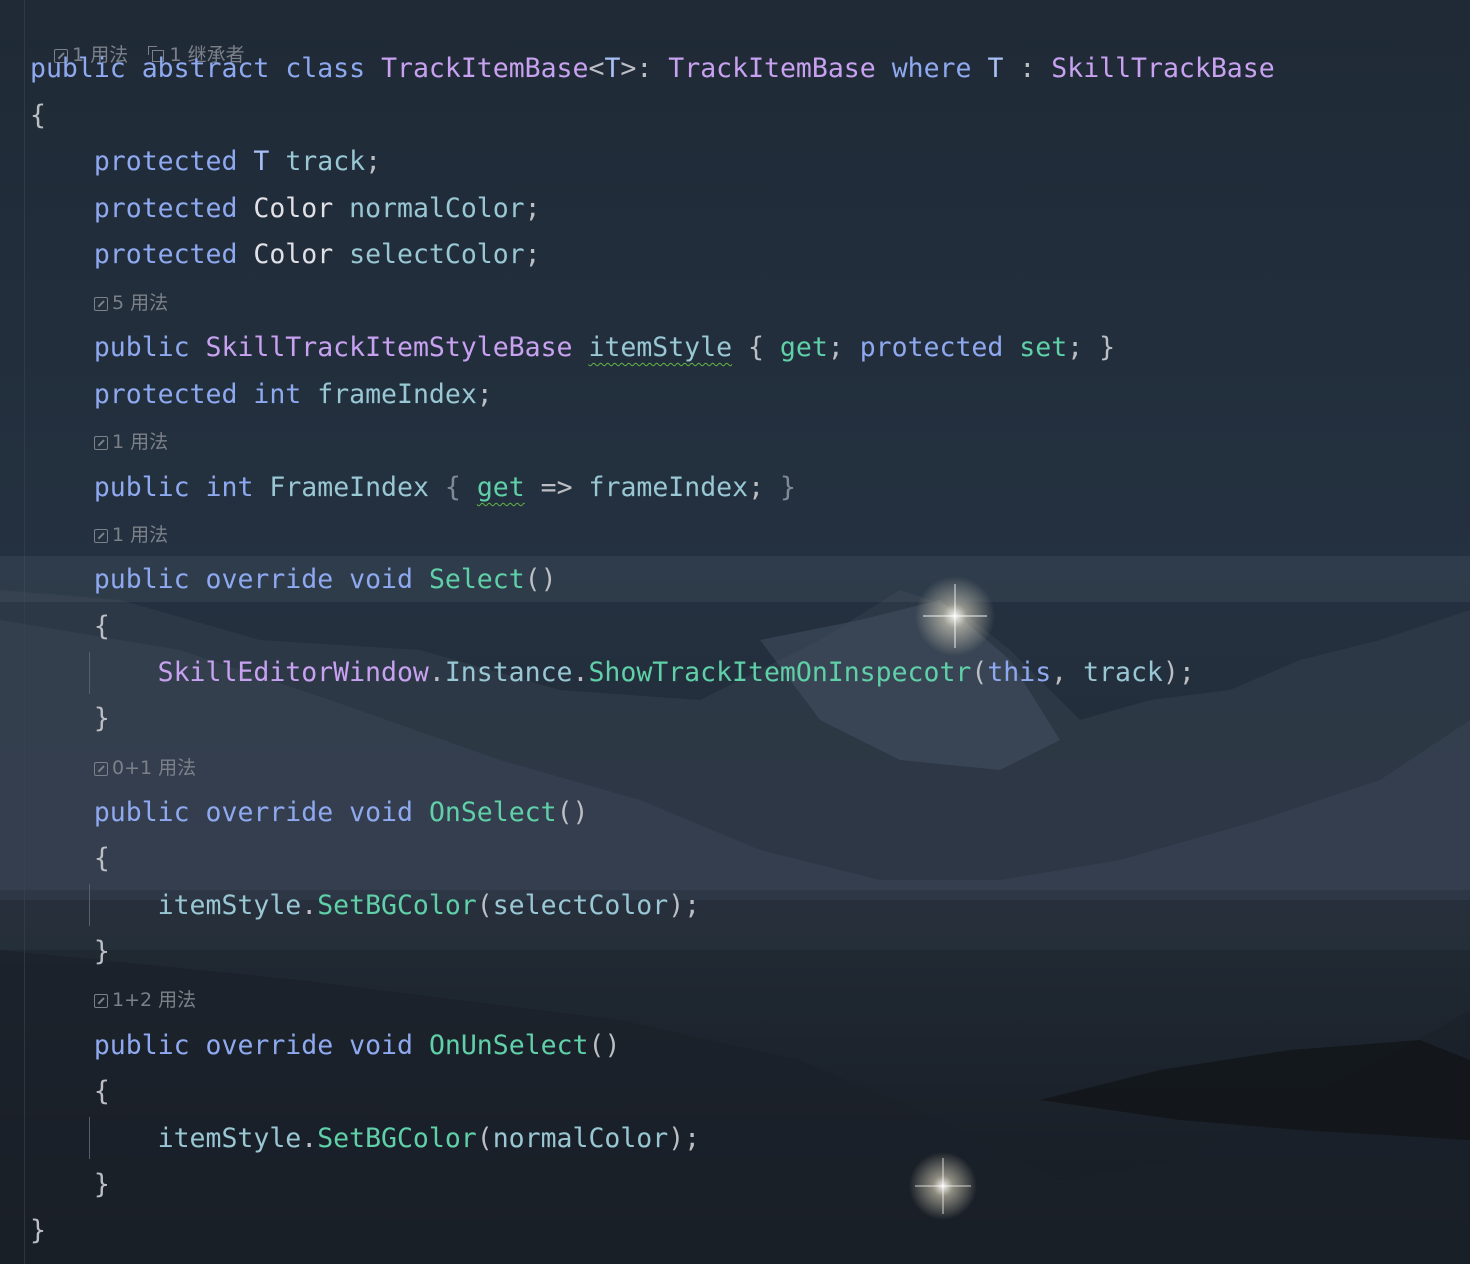 This screenshot has width=1470, height=1264. I want to click on code-line-OnUnSelect-body: itemStyle.SetBGColor(normalColor);, so click(365, 1139).